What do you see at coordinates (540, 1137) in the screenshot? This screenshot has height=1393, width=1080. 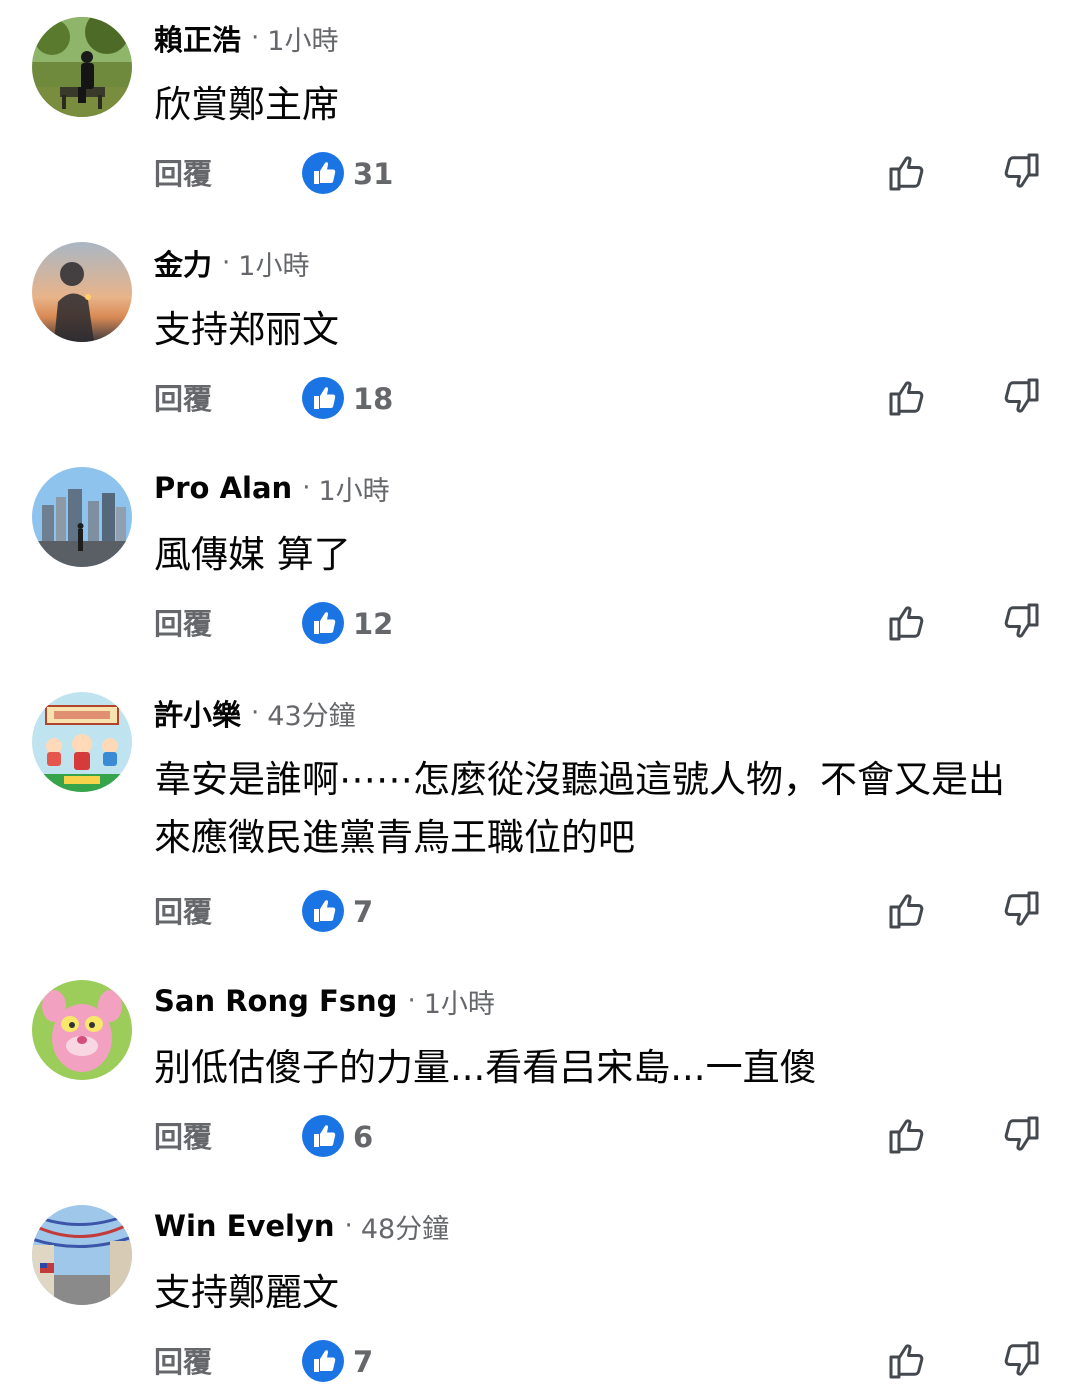 I see `comment-actions: 回覆 6` at bounding box center [540, 1137].